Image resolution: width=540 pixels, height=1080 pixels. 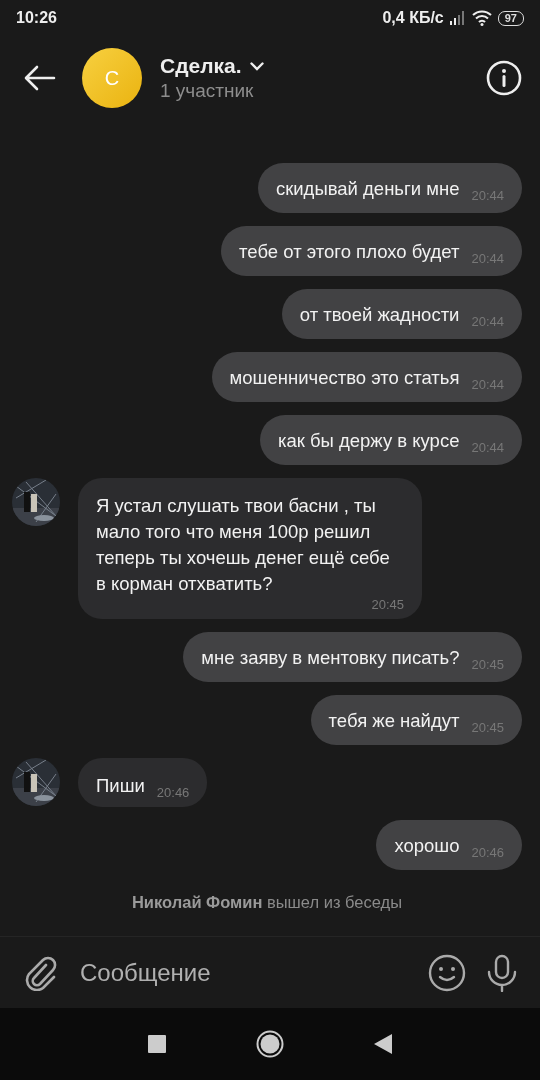 I want to click on message-text: от твоей жадности, so click(x=379, y=315).